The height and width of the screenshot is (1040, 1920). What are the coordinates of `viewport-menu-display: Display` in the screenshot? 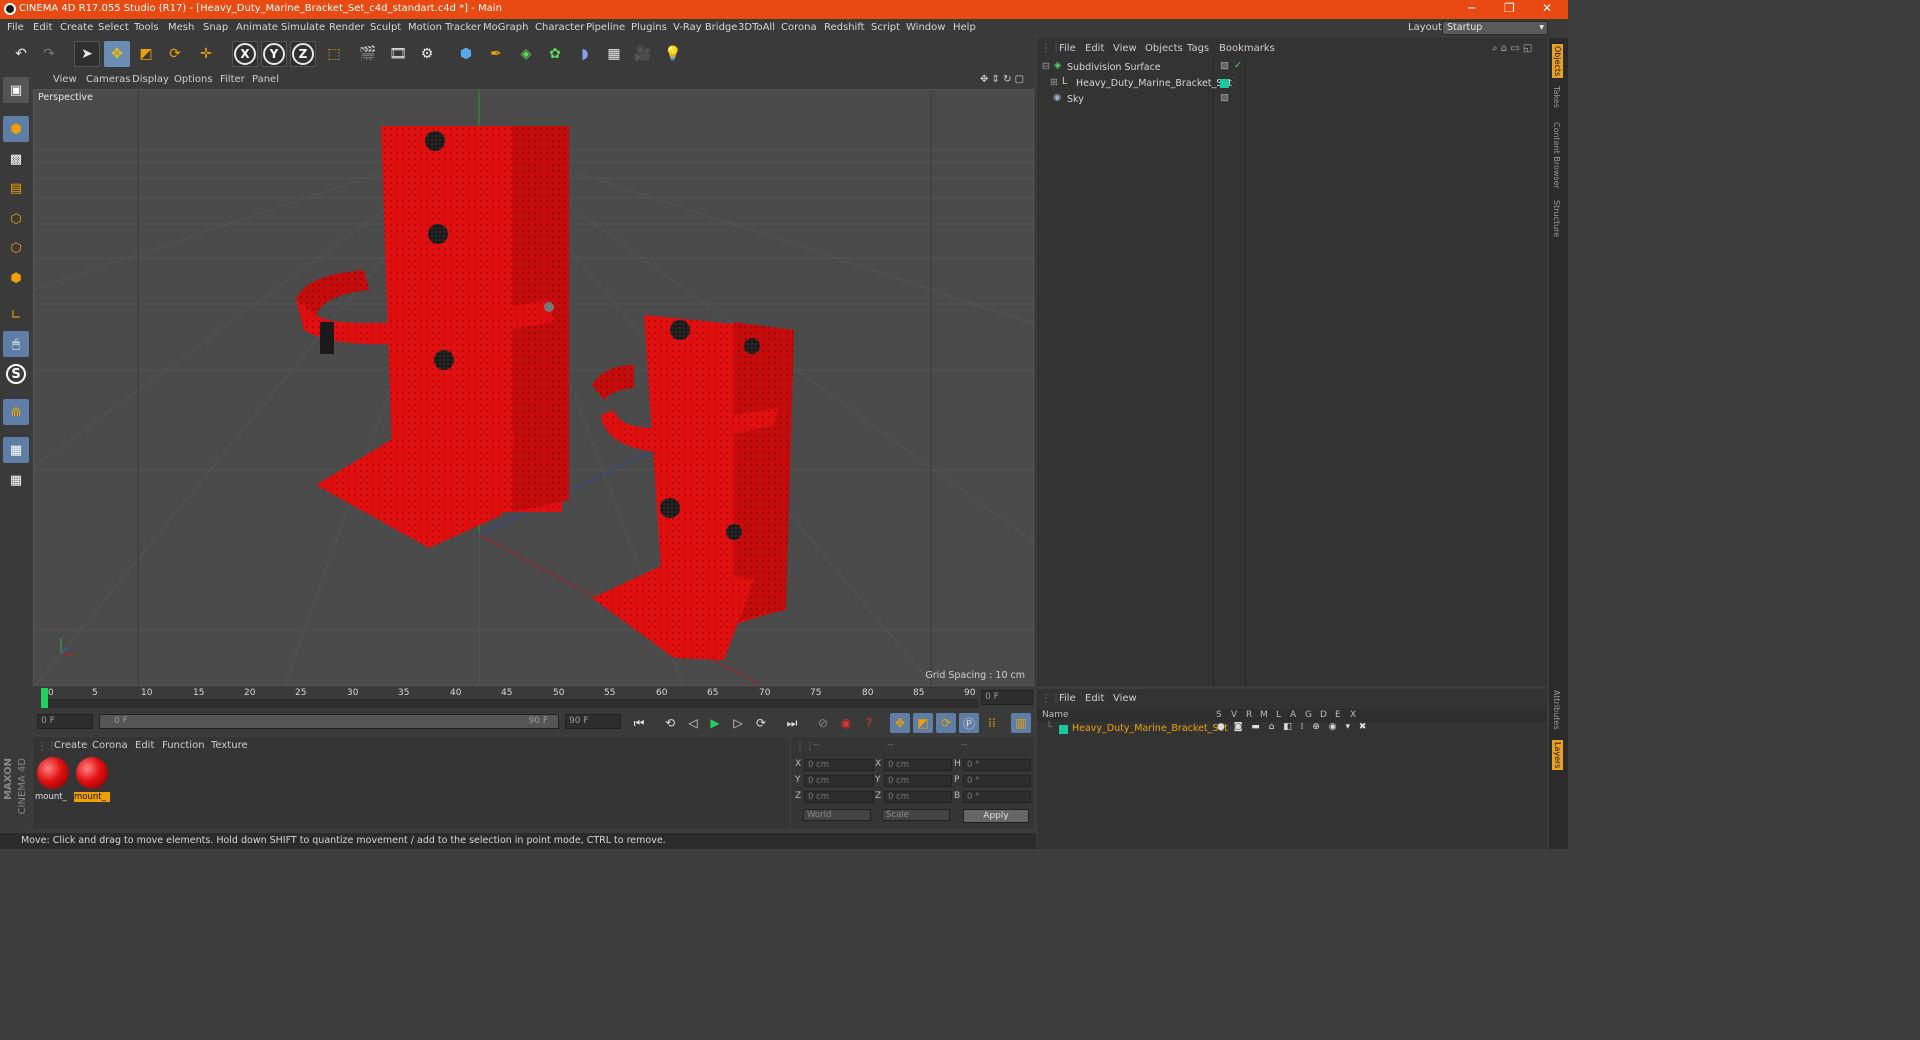 It's located at (150, 79).